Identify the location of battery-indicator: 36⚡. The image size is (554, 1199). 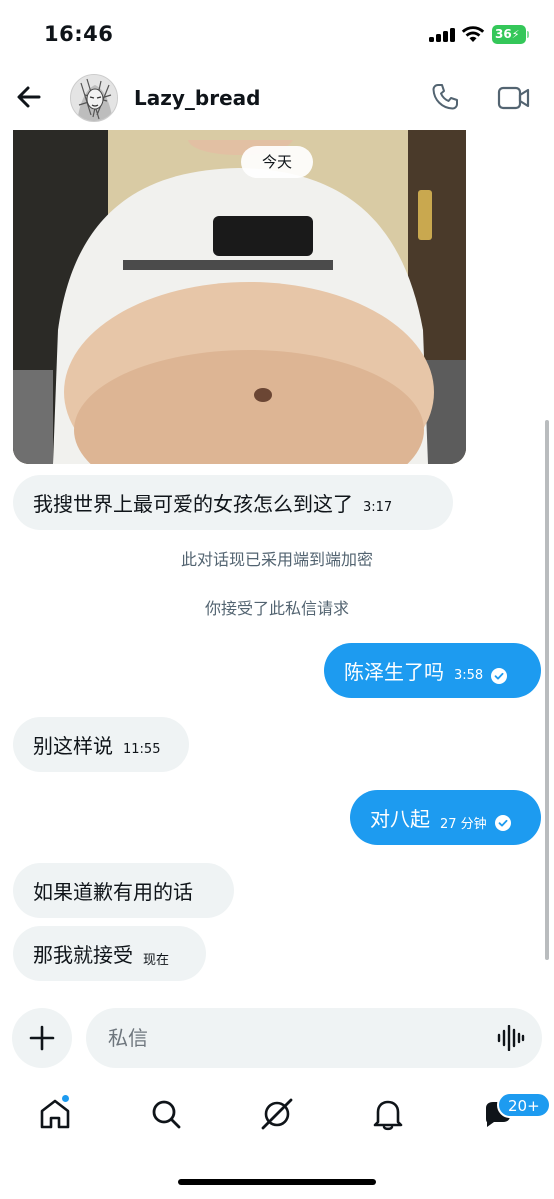
(509, 34).